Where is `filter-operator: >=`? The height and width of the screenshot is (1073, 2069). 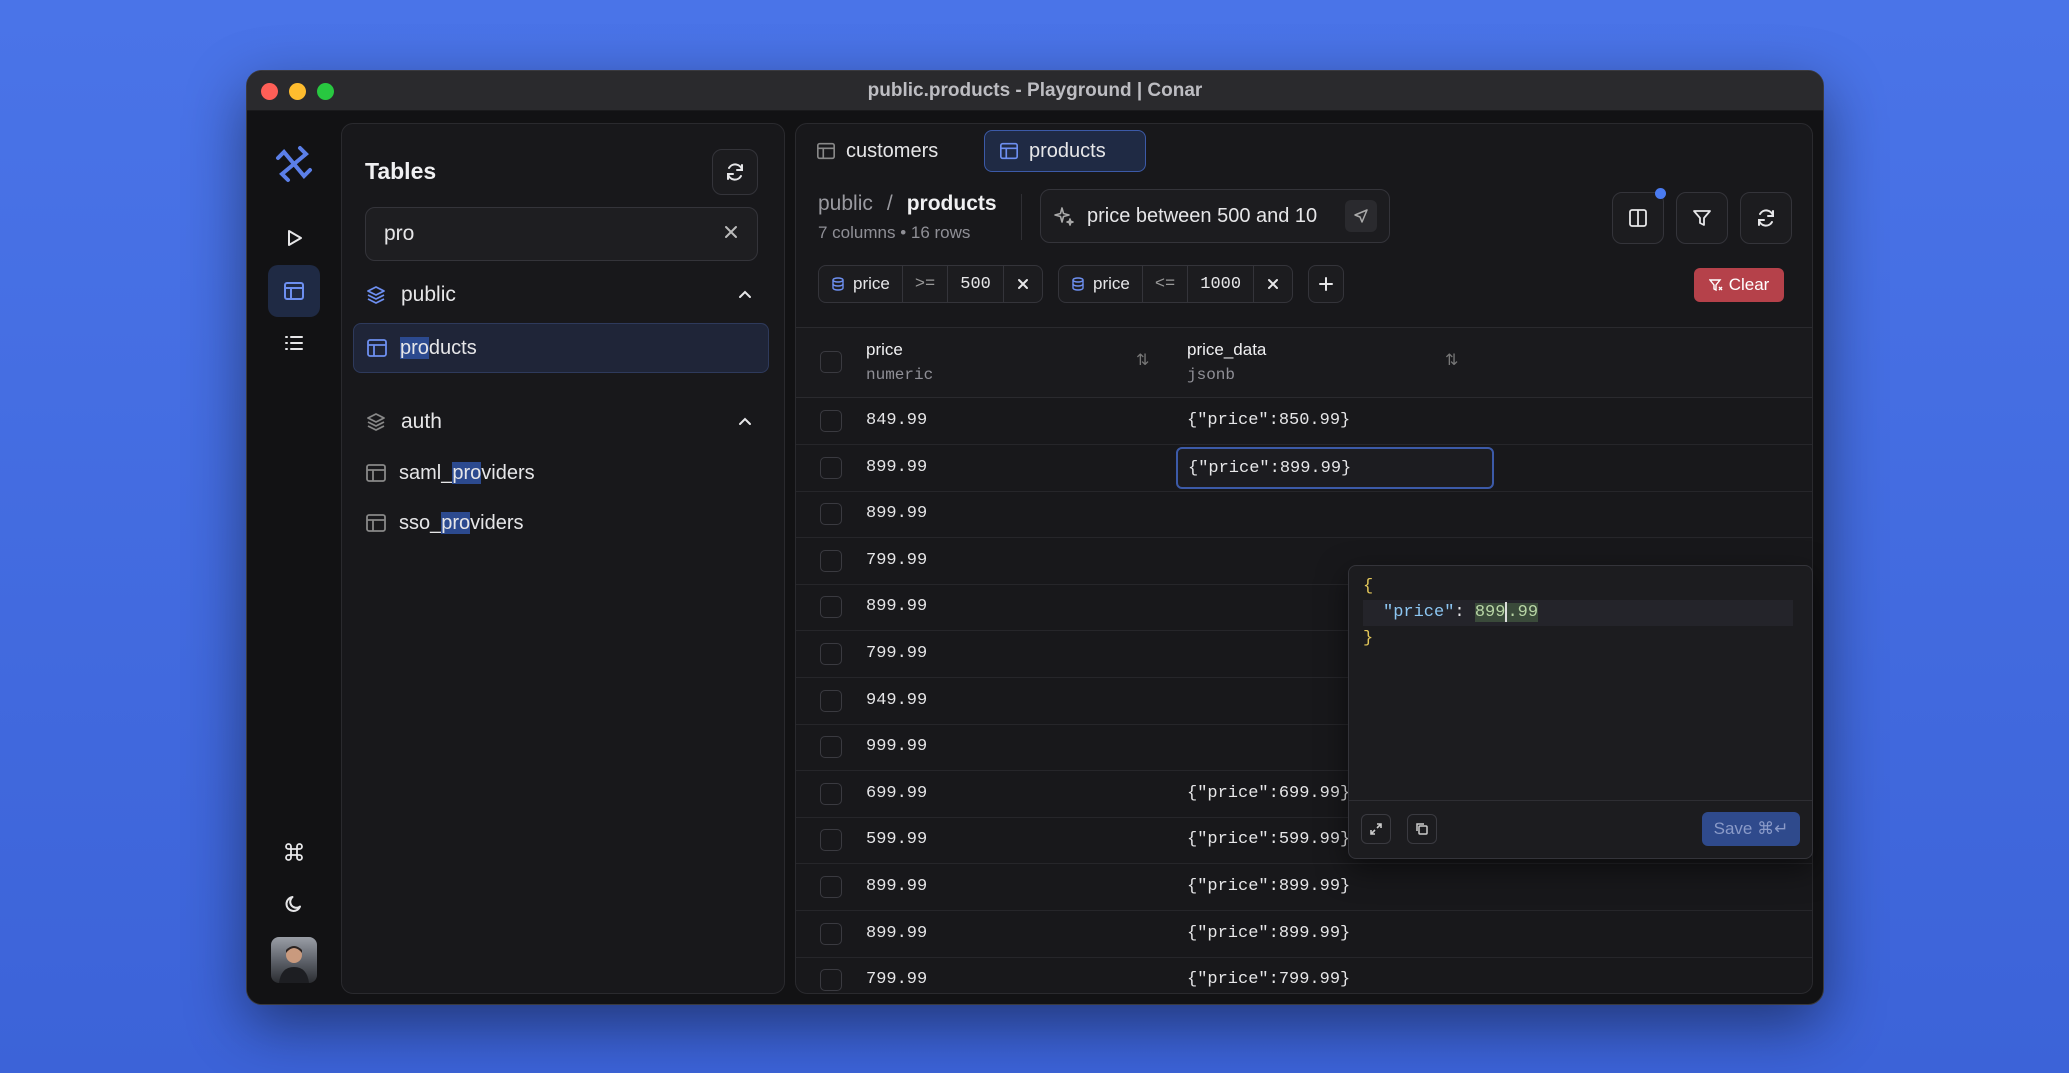
filter-operator: >= is located at coordinates (926, 284).